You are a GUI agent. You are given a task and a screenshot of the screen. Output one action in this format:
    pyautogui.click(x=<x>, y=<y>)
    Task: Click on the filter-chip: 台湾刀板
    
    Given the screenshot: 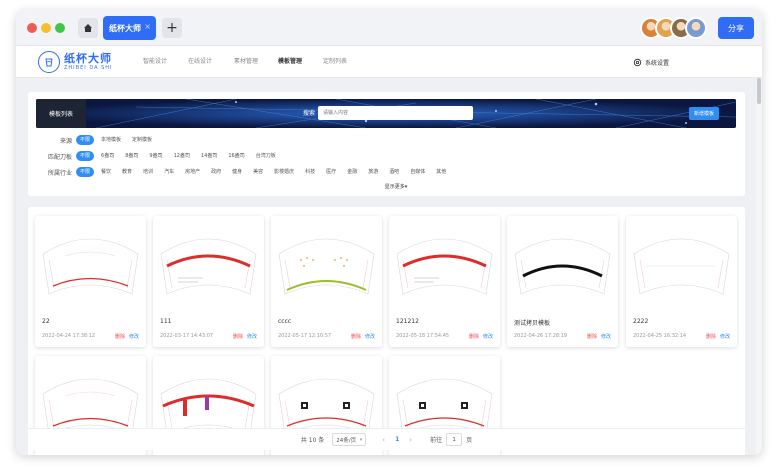 What is the action you would take?
    pyautogui.click(x=266, y=156)
    